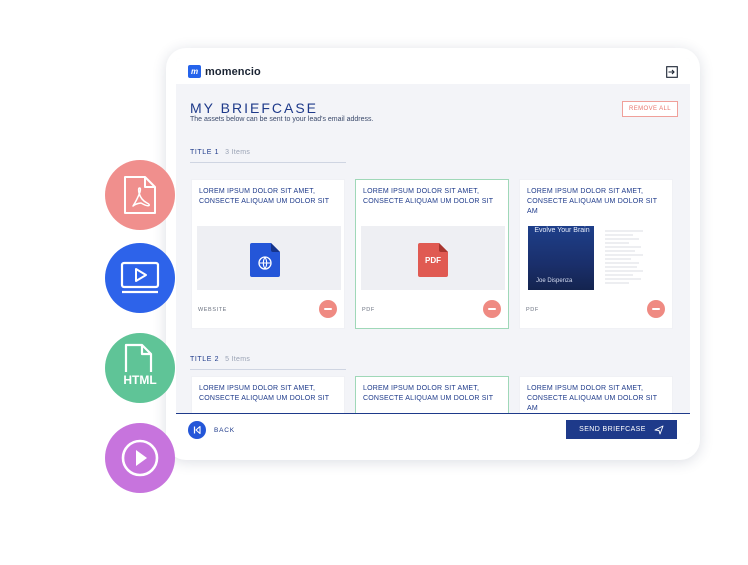  I want to click on logo: m momencio, so click(224, 71).